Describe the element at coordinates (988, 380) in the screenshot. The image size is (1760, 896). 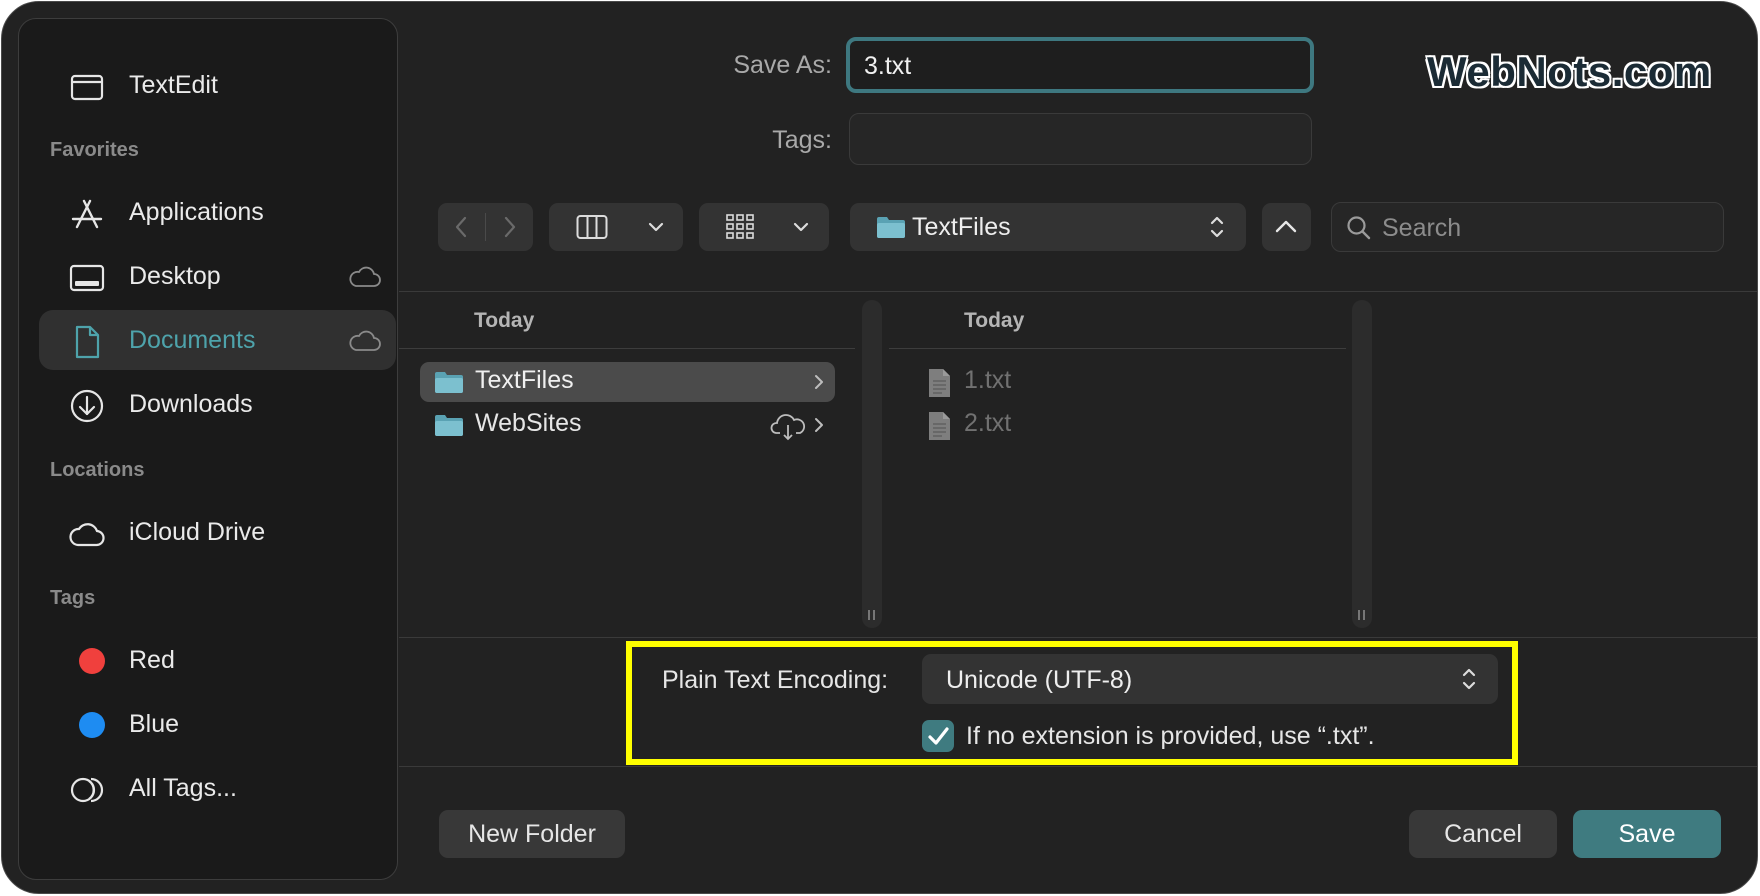
I see `list-item-label: 1.txt` at that location.